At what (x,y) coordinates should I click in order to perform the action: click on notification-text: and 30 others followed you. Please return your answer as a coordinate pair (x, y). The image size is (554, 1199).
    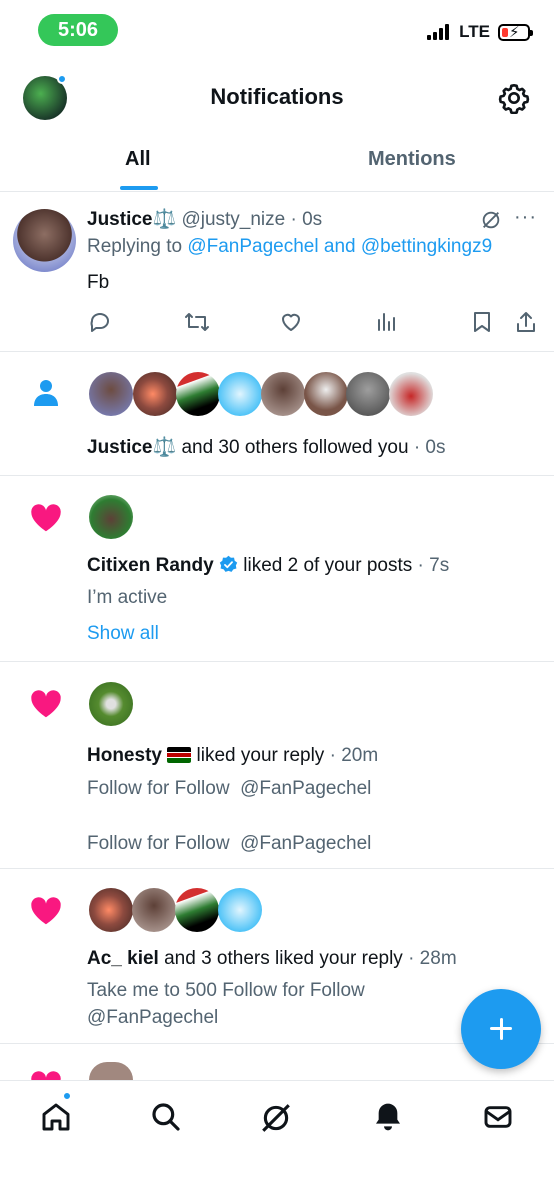
    Looking at the image, I should click on (295, 447).